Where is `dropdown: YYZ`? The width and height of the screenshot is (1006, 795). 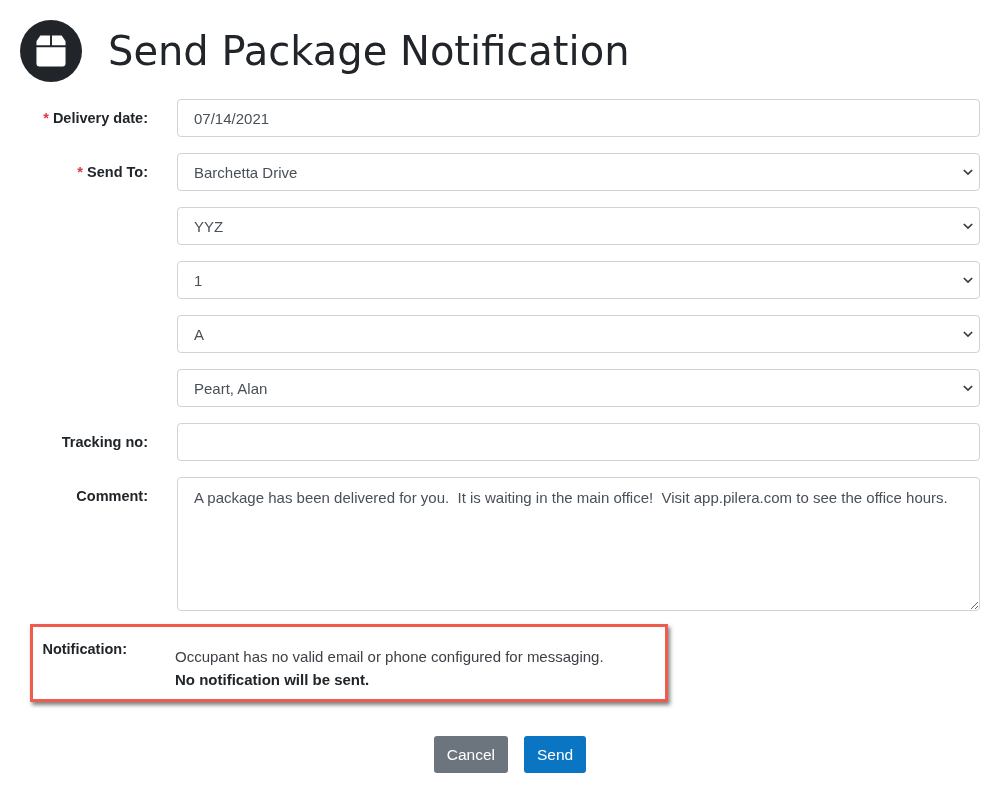
dropdown: YYZ is located at coordinates (578, 226).